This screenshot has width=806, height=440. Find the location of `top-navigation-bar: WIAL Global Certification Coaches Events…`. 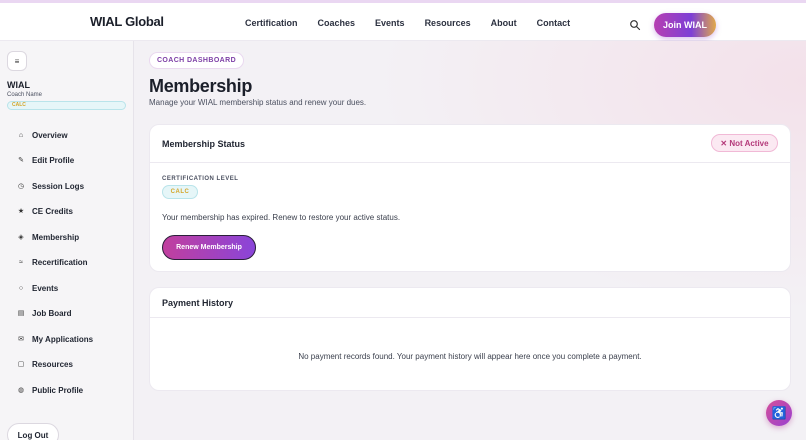

top-navigation-bar: WIAL Global Certification Coaches Events… is located at coordinates (403, 20).